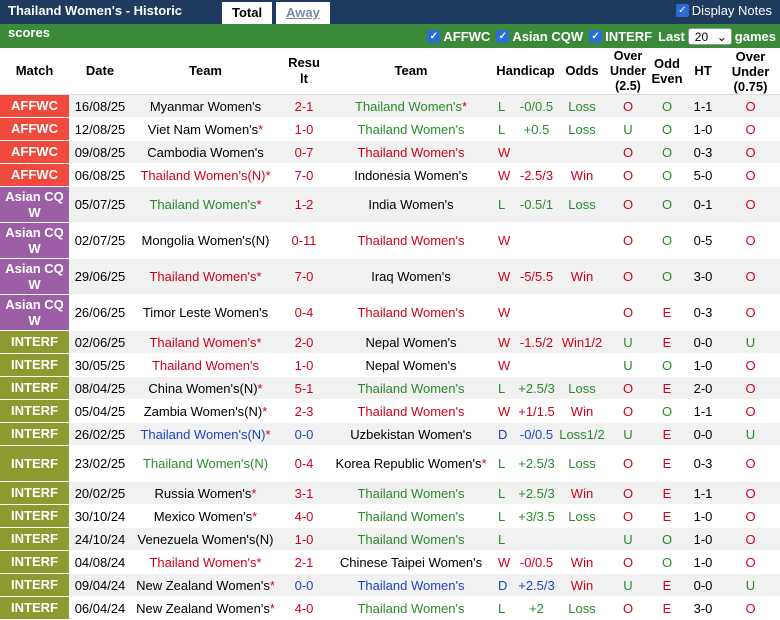 The width and height of the screenshot is (780, 620). What do you see at coordinates (34, 276) in the screenshot?
I see `match-badge: Asian CQ W` at bounding box center [34, 276].